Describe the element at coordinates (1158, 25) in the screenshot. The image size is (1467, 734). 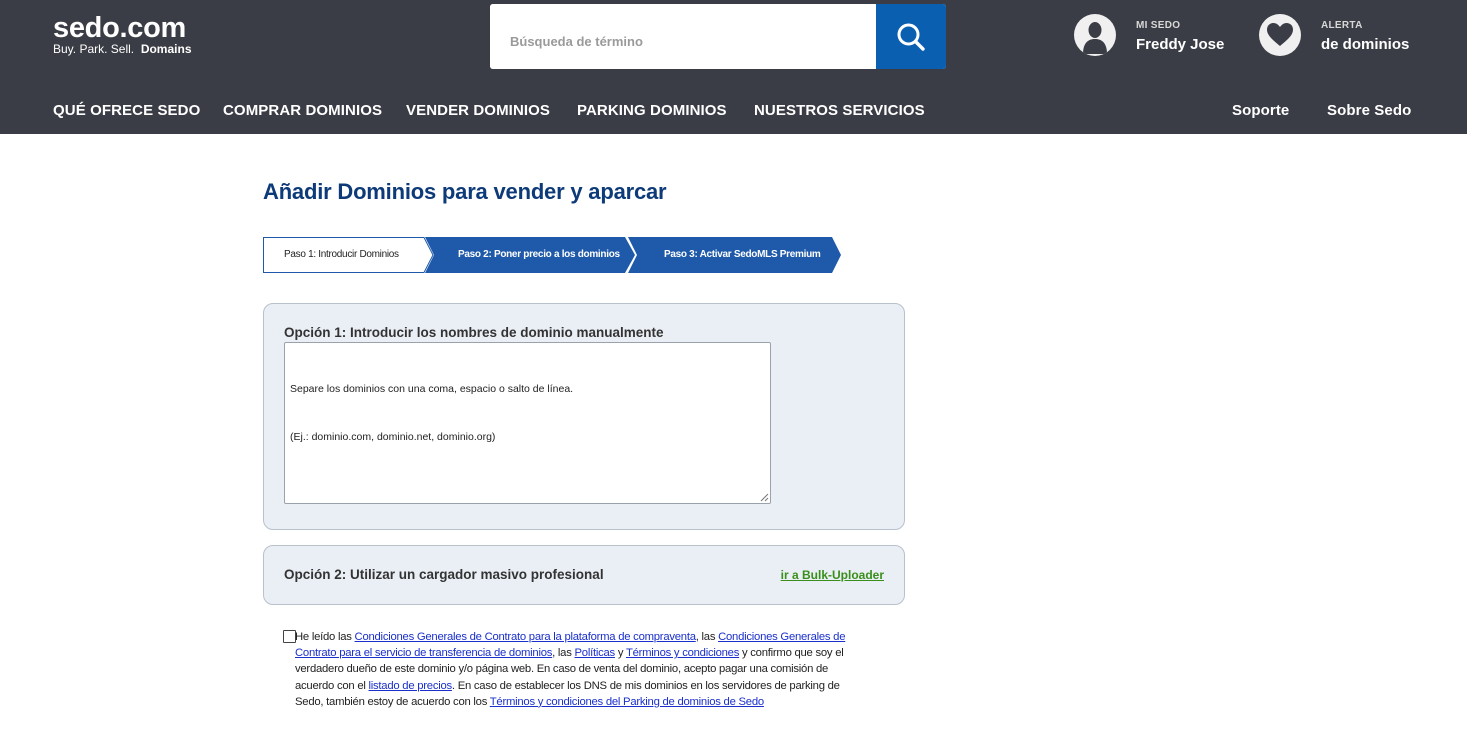
I see `account-label: MI SEDO` at that location.